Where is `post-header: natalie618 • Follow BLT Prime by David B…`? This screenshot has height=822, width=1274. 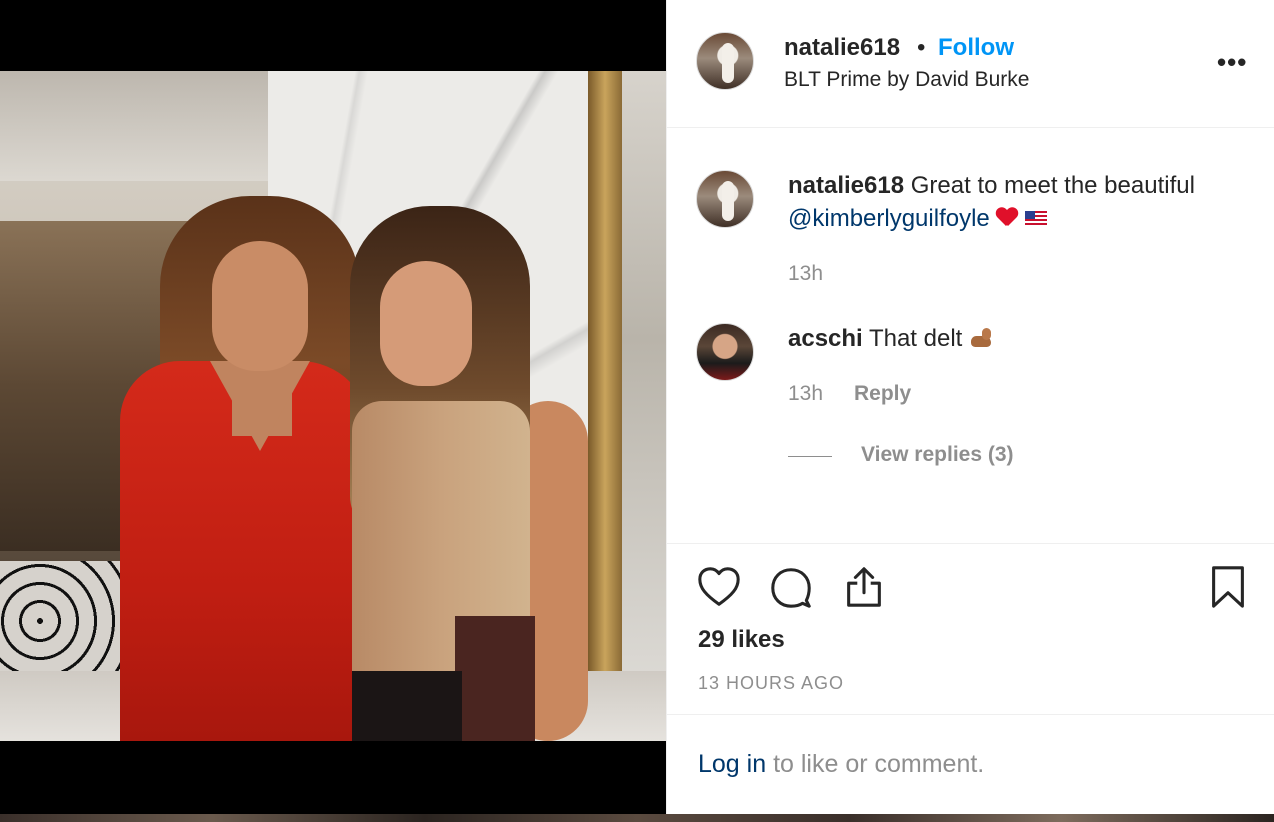
post-header: natalie618 • Follow BLT Prime by David B… is located at coordinates (970, 64).